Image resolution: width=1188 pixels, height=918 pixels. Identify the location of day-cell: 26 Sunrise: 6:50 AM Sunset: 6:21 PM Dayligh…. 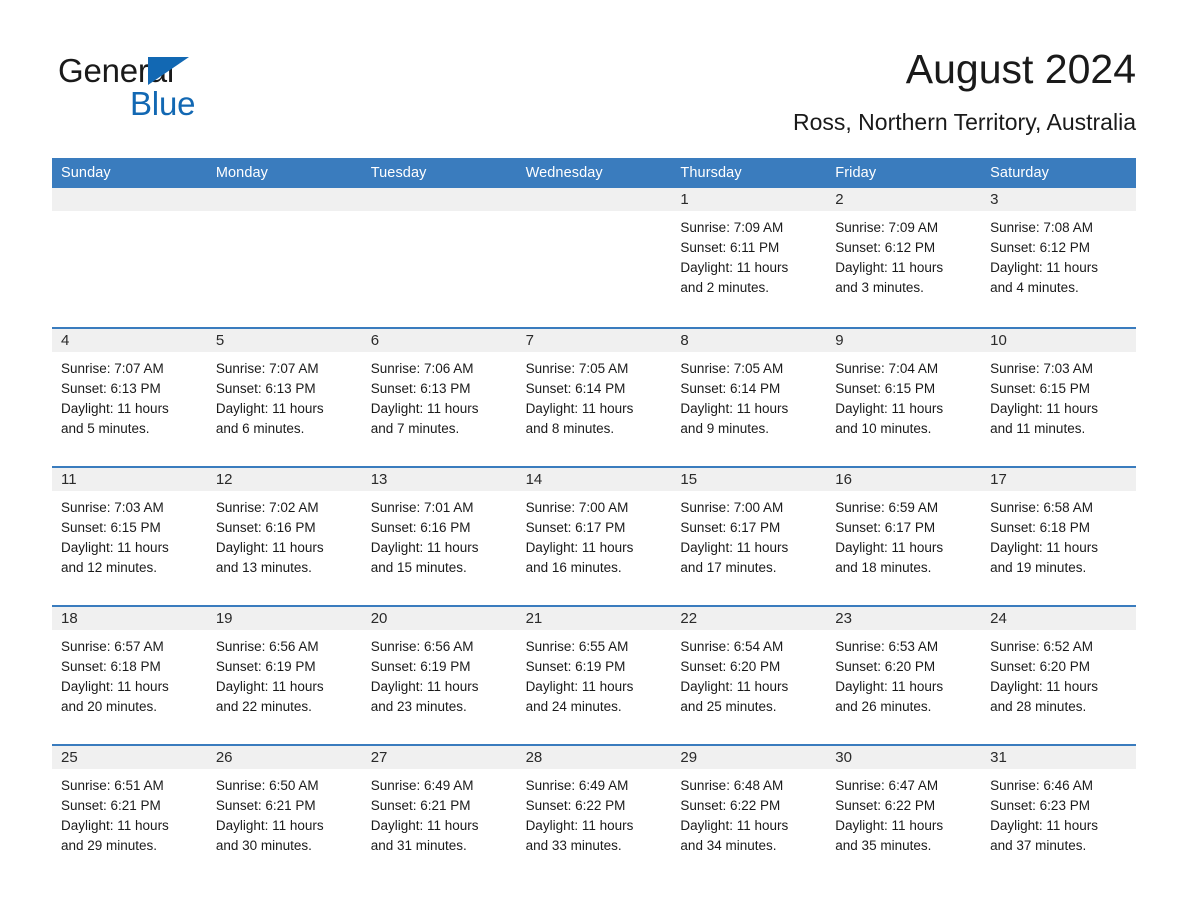
(284, 811).